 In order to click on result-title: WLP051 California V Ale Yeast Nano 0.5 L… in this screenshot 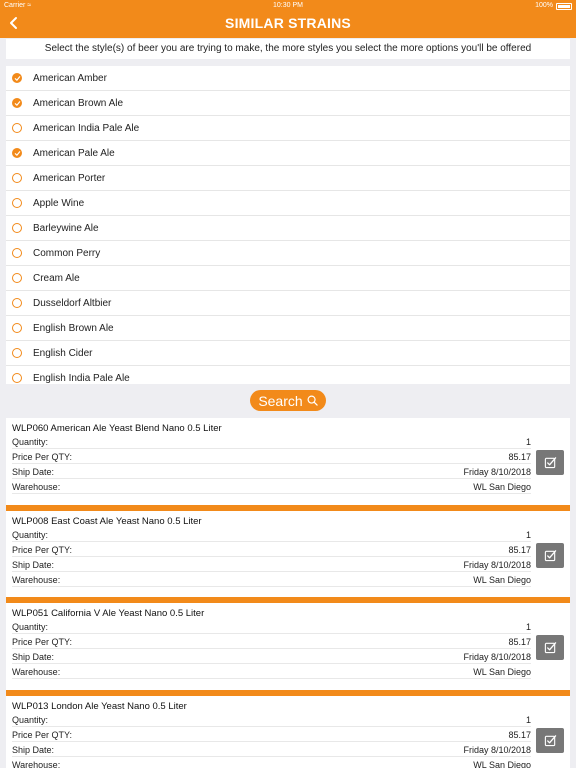, I will do `click(108, 613)`.